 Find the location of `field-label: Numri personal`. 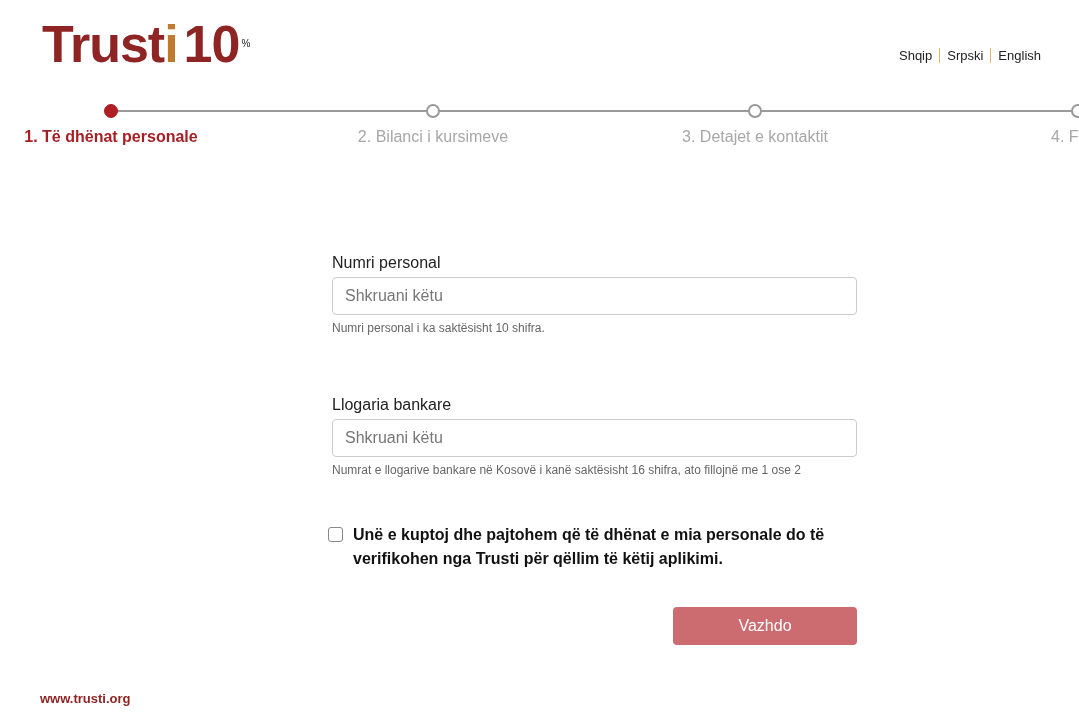

field-label: Numri personal is located at coordinates (387, 263).